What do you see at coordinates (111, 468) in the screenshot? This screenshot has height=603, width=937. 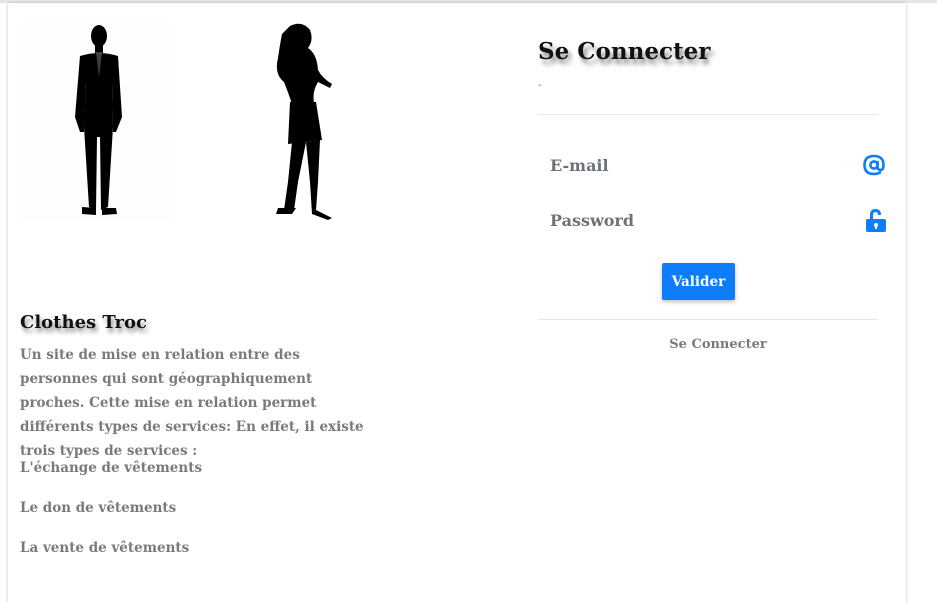 I see `service-item-exchange: L'échange de vêtements` at bounding box center [111, 468].